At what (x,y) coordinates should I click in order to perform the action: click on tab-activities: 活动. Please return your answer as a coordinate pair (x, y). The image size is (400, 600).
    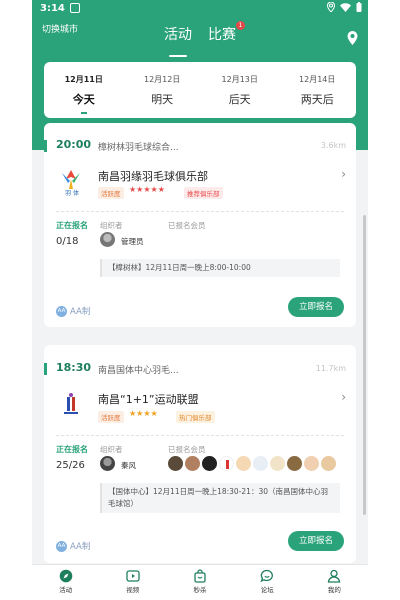
    Looking at the image, I should click on (178, 40).